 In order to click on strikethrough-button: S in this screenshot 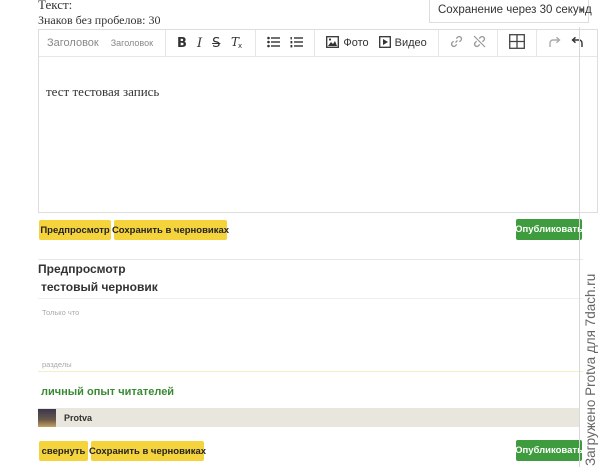, I will do `click(216, 43)`.